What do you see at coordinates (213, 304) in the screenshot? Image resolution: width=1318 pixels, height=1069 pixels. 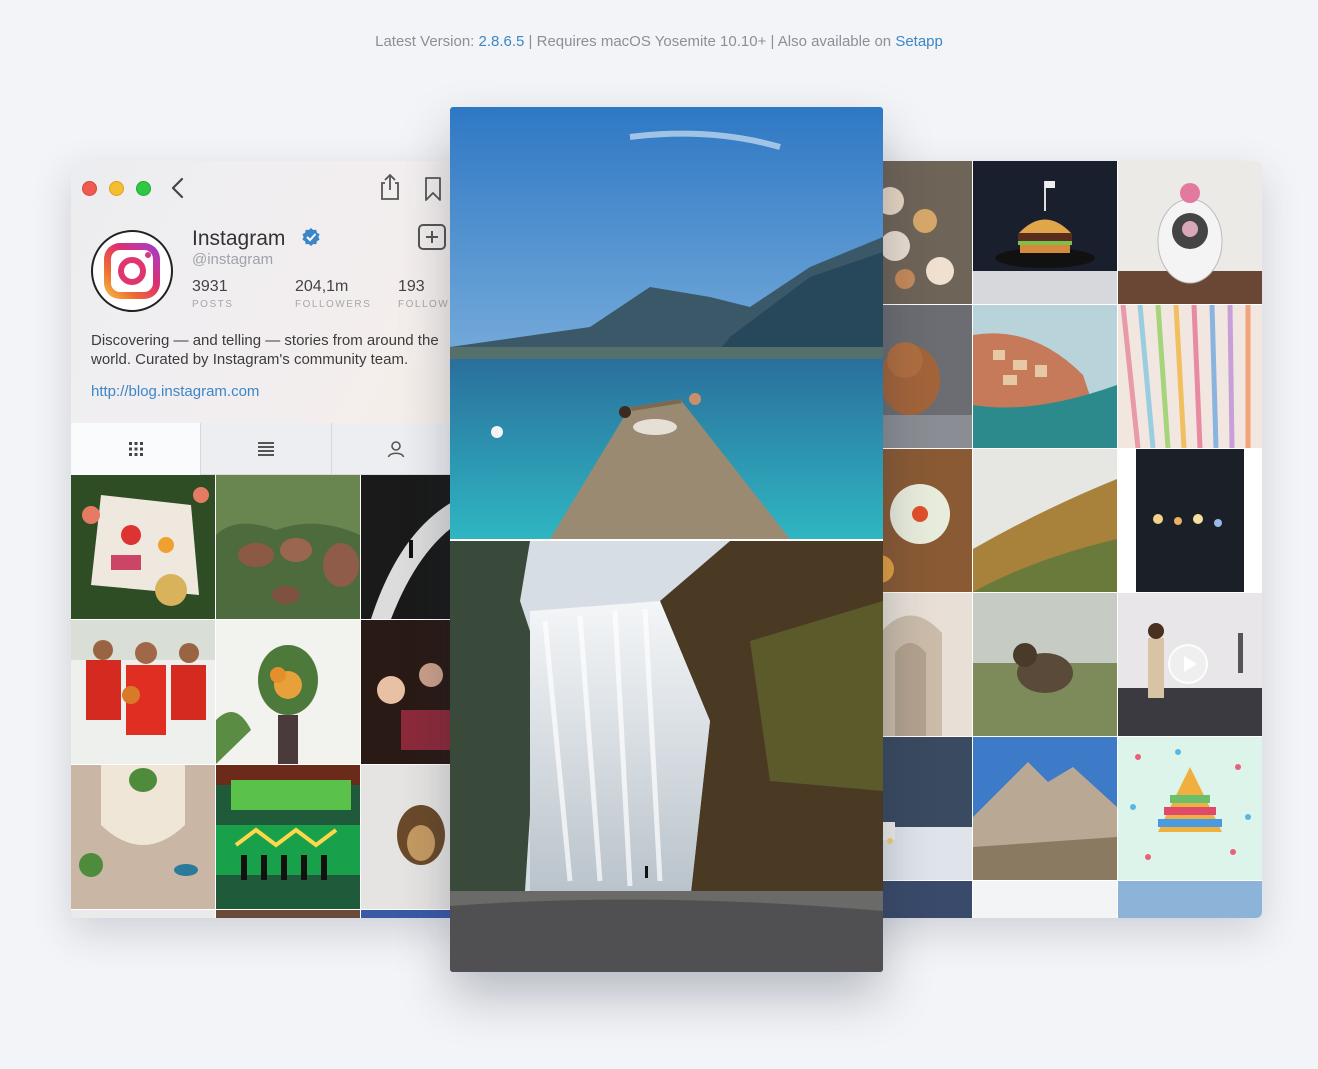 I see `stat-label: POSTS` at bounding box center [213, 304].